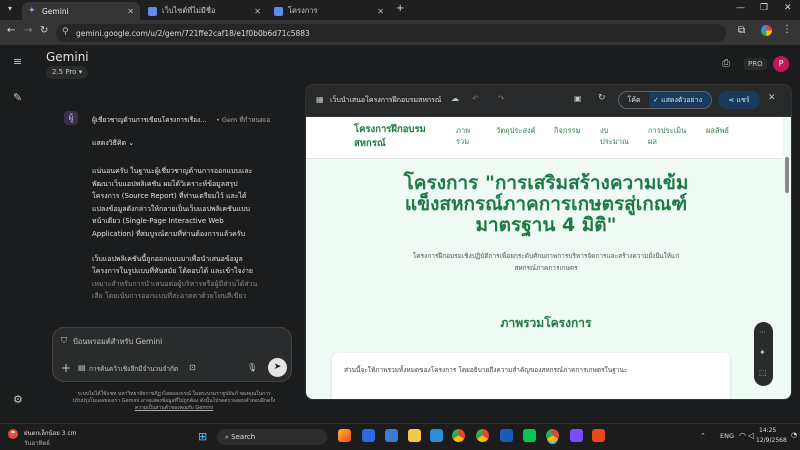 Image resolution: width=800 pixels, height=450 pixels. Describe the element at coordinates (667, 130) in the screenshot. I see `nav-label: การประเมิน` at that location.